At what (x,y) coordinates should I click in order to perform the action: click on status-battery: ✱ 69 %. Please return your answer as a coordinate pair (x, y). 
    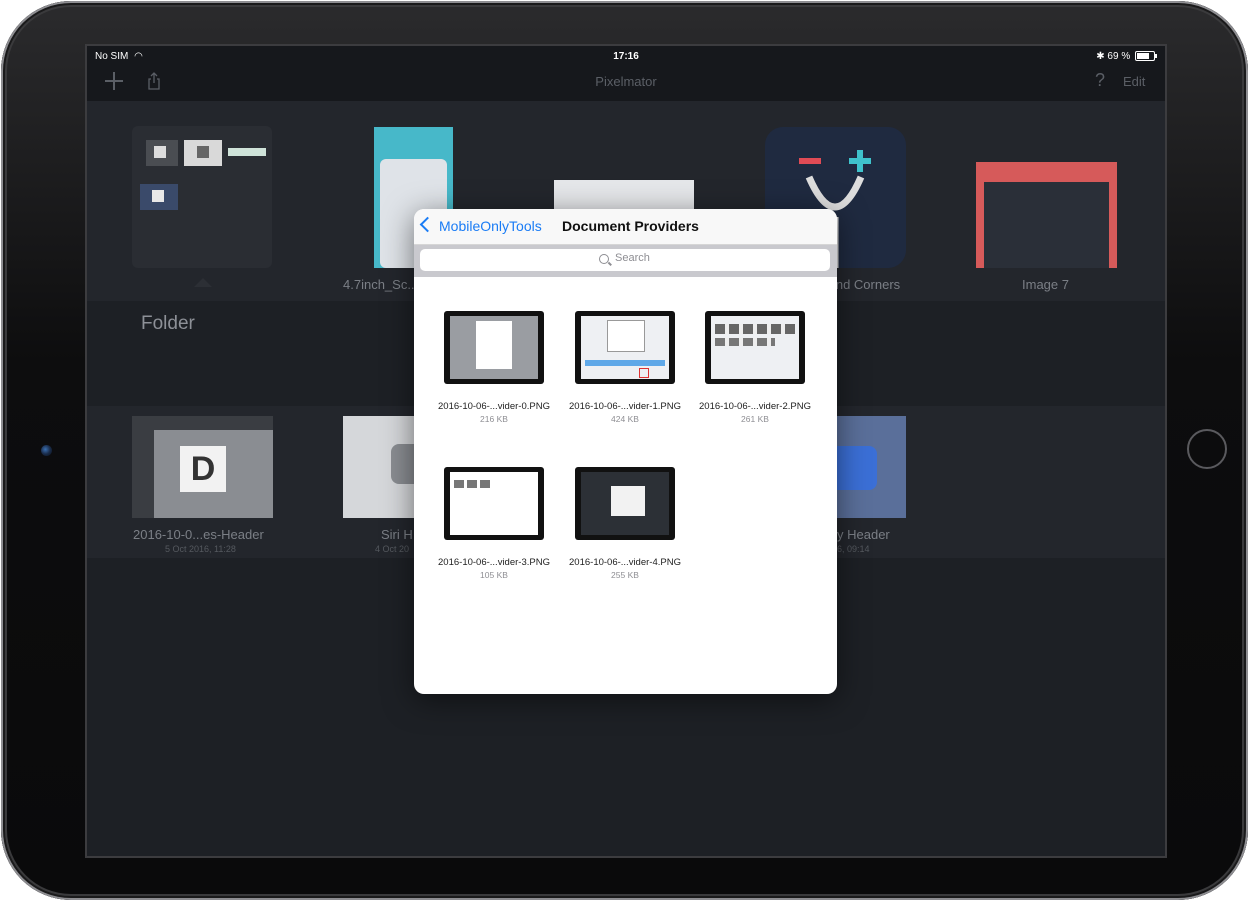
    Looking at the image, I should click on (1126, 57).